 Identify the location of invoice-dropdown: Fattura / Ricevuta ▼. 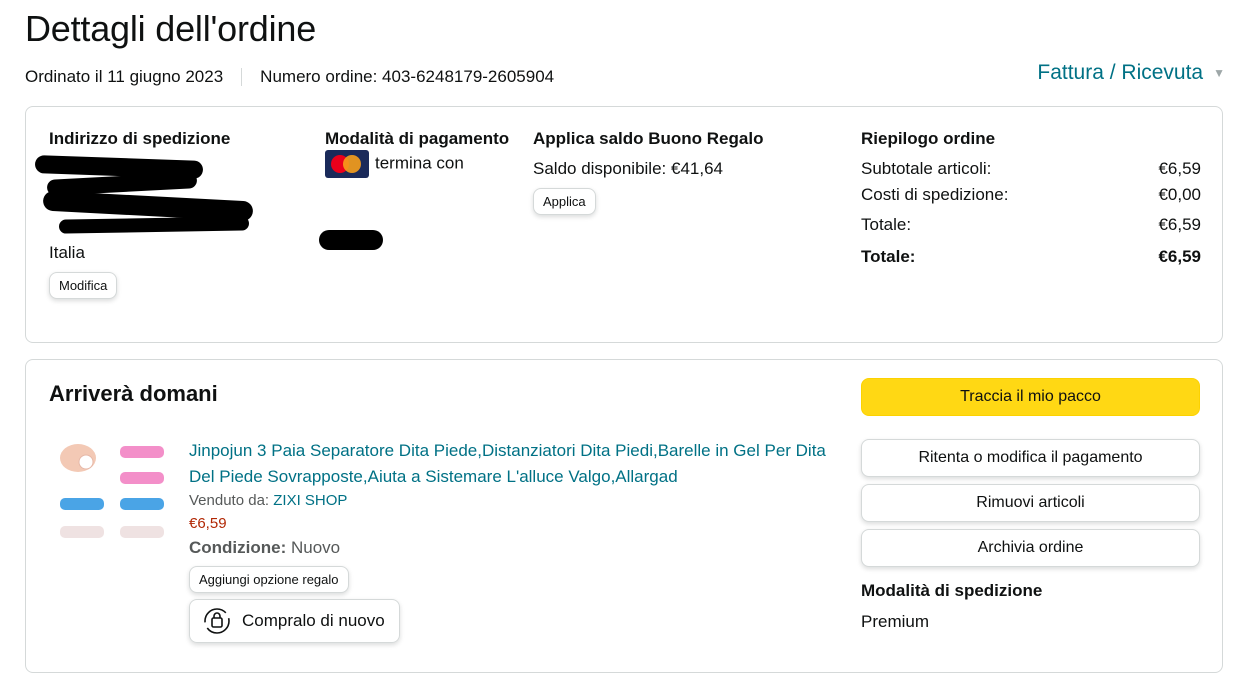
(1131, 73).